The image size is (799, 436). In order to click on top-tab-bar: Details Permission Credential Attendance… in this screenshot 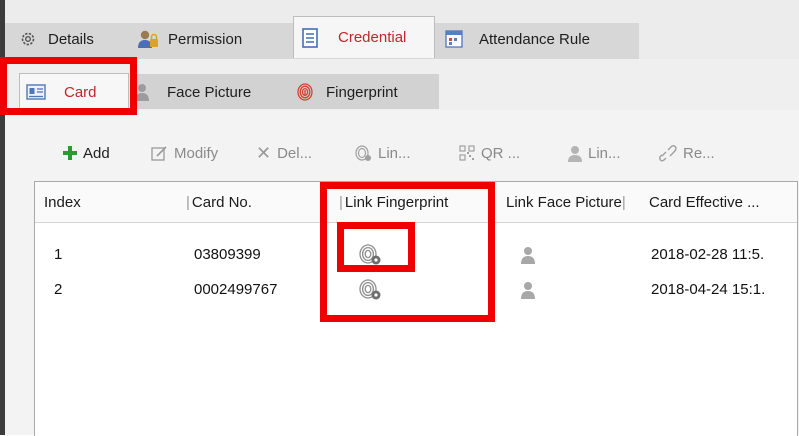, I will do `click(402, 37)`.